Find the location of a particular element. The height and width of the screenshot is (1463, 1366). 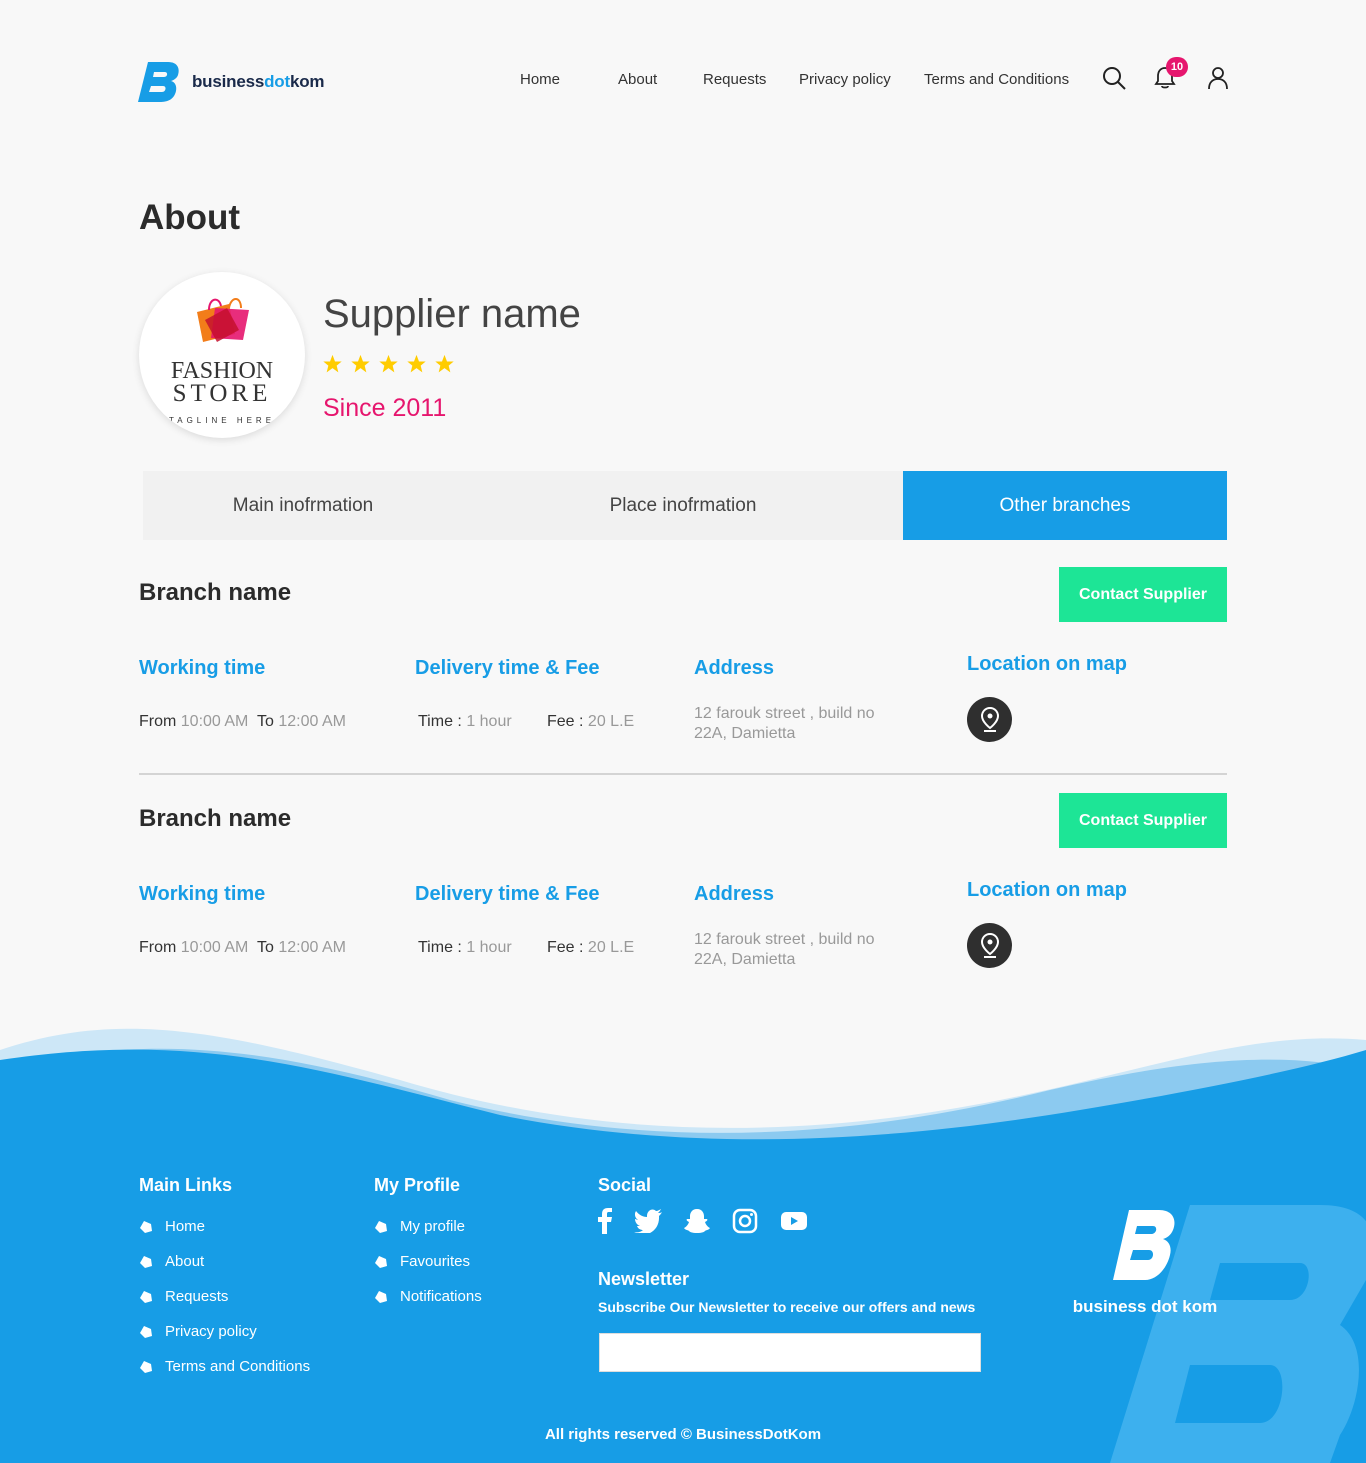

footer-logo-mark-icon is located at coordinates (1144, 1245).